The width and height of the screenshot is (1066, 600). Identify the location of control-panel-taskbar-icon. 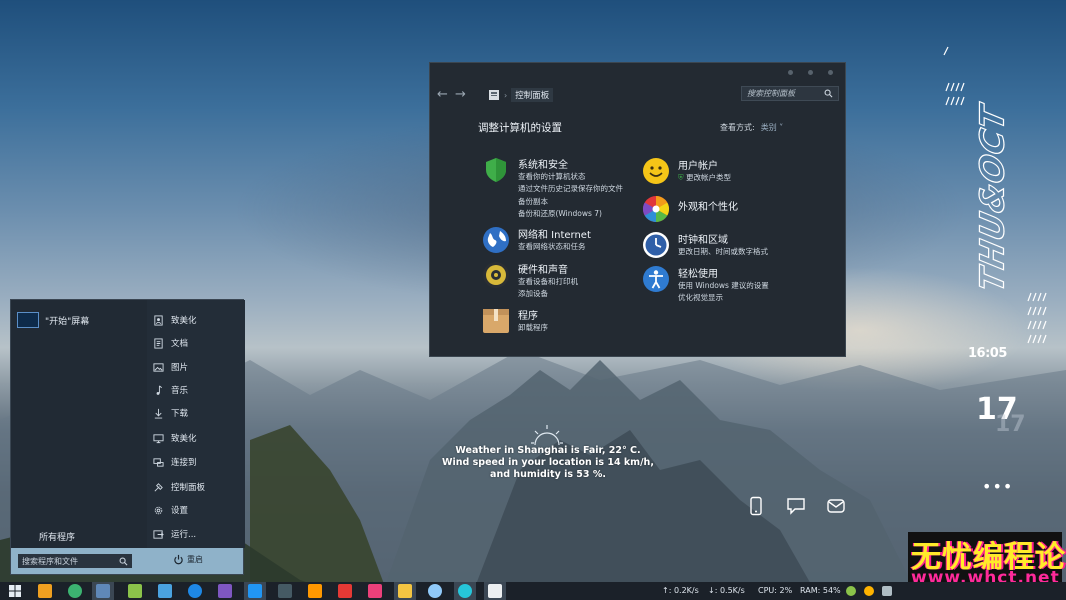
(495, 591).